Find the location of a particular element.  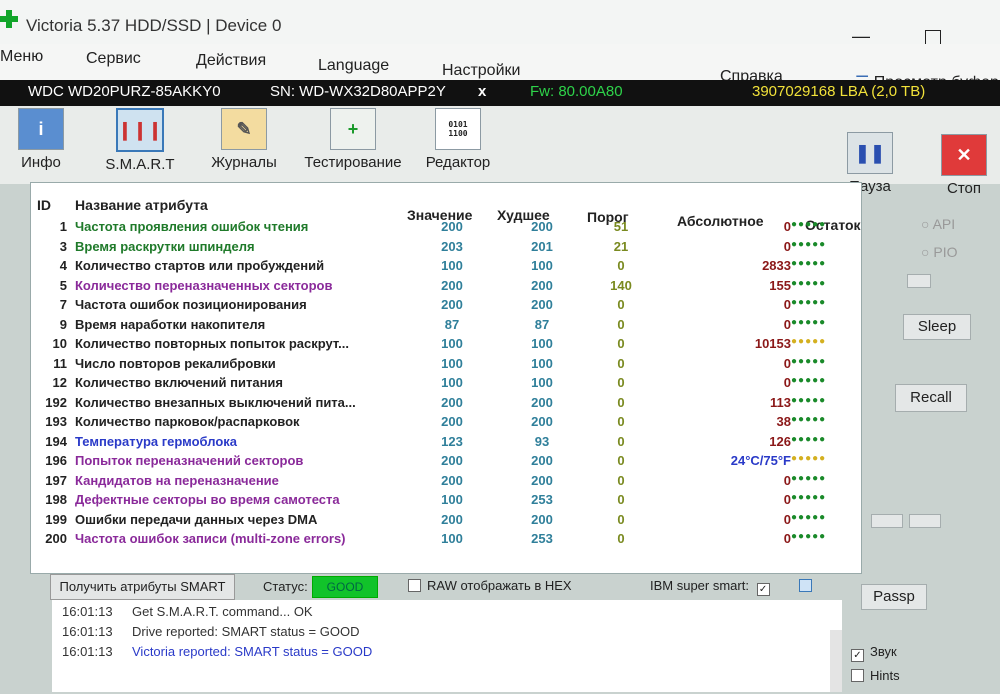

attr-raw: 155 is located at coordinates (780, 285).